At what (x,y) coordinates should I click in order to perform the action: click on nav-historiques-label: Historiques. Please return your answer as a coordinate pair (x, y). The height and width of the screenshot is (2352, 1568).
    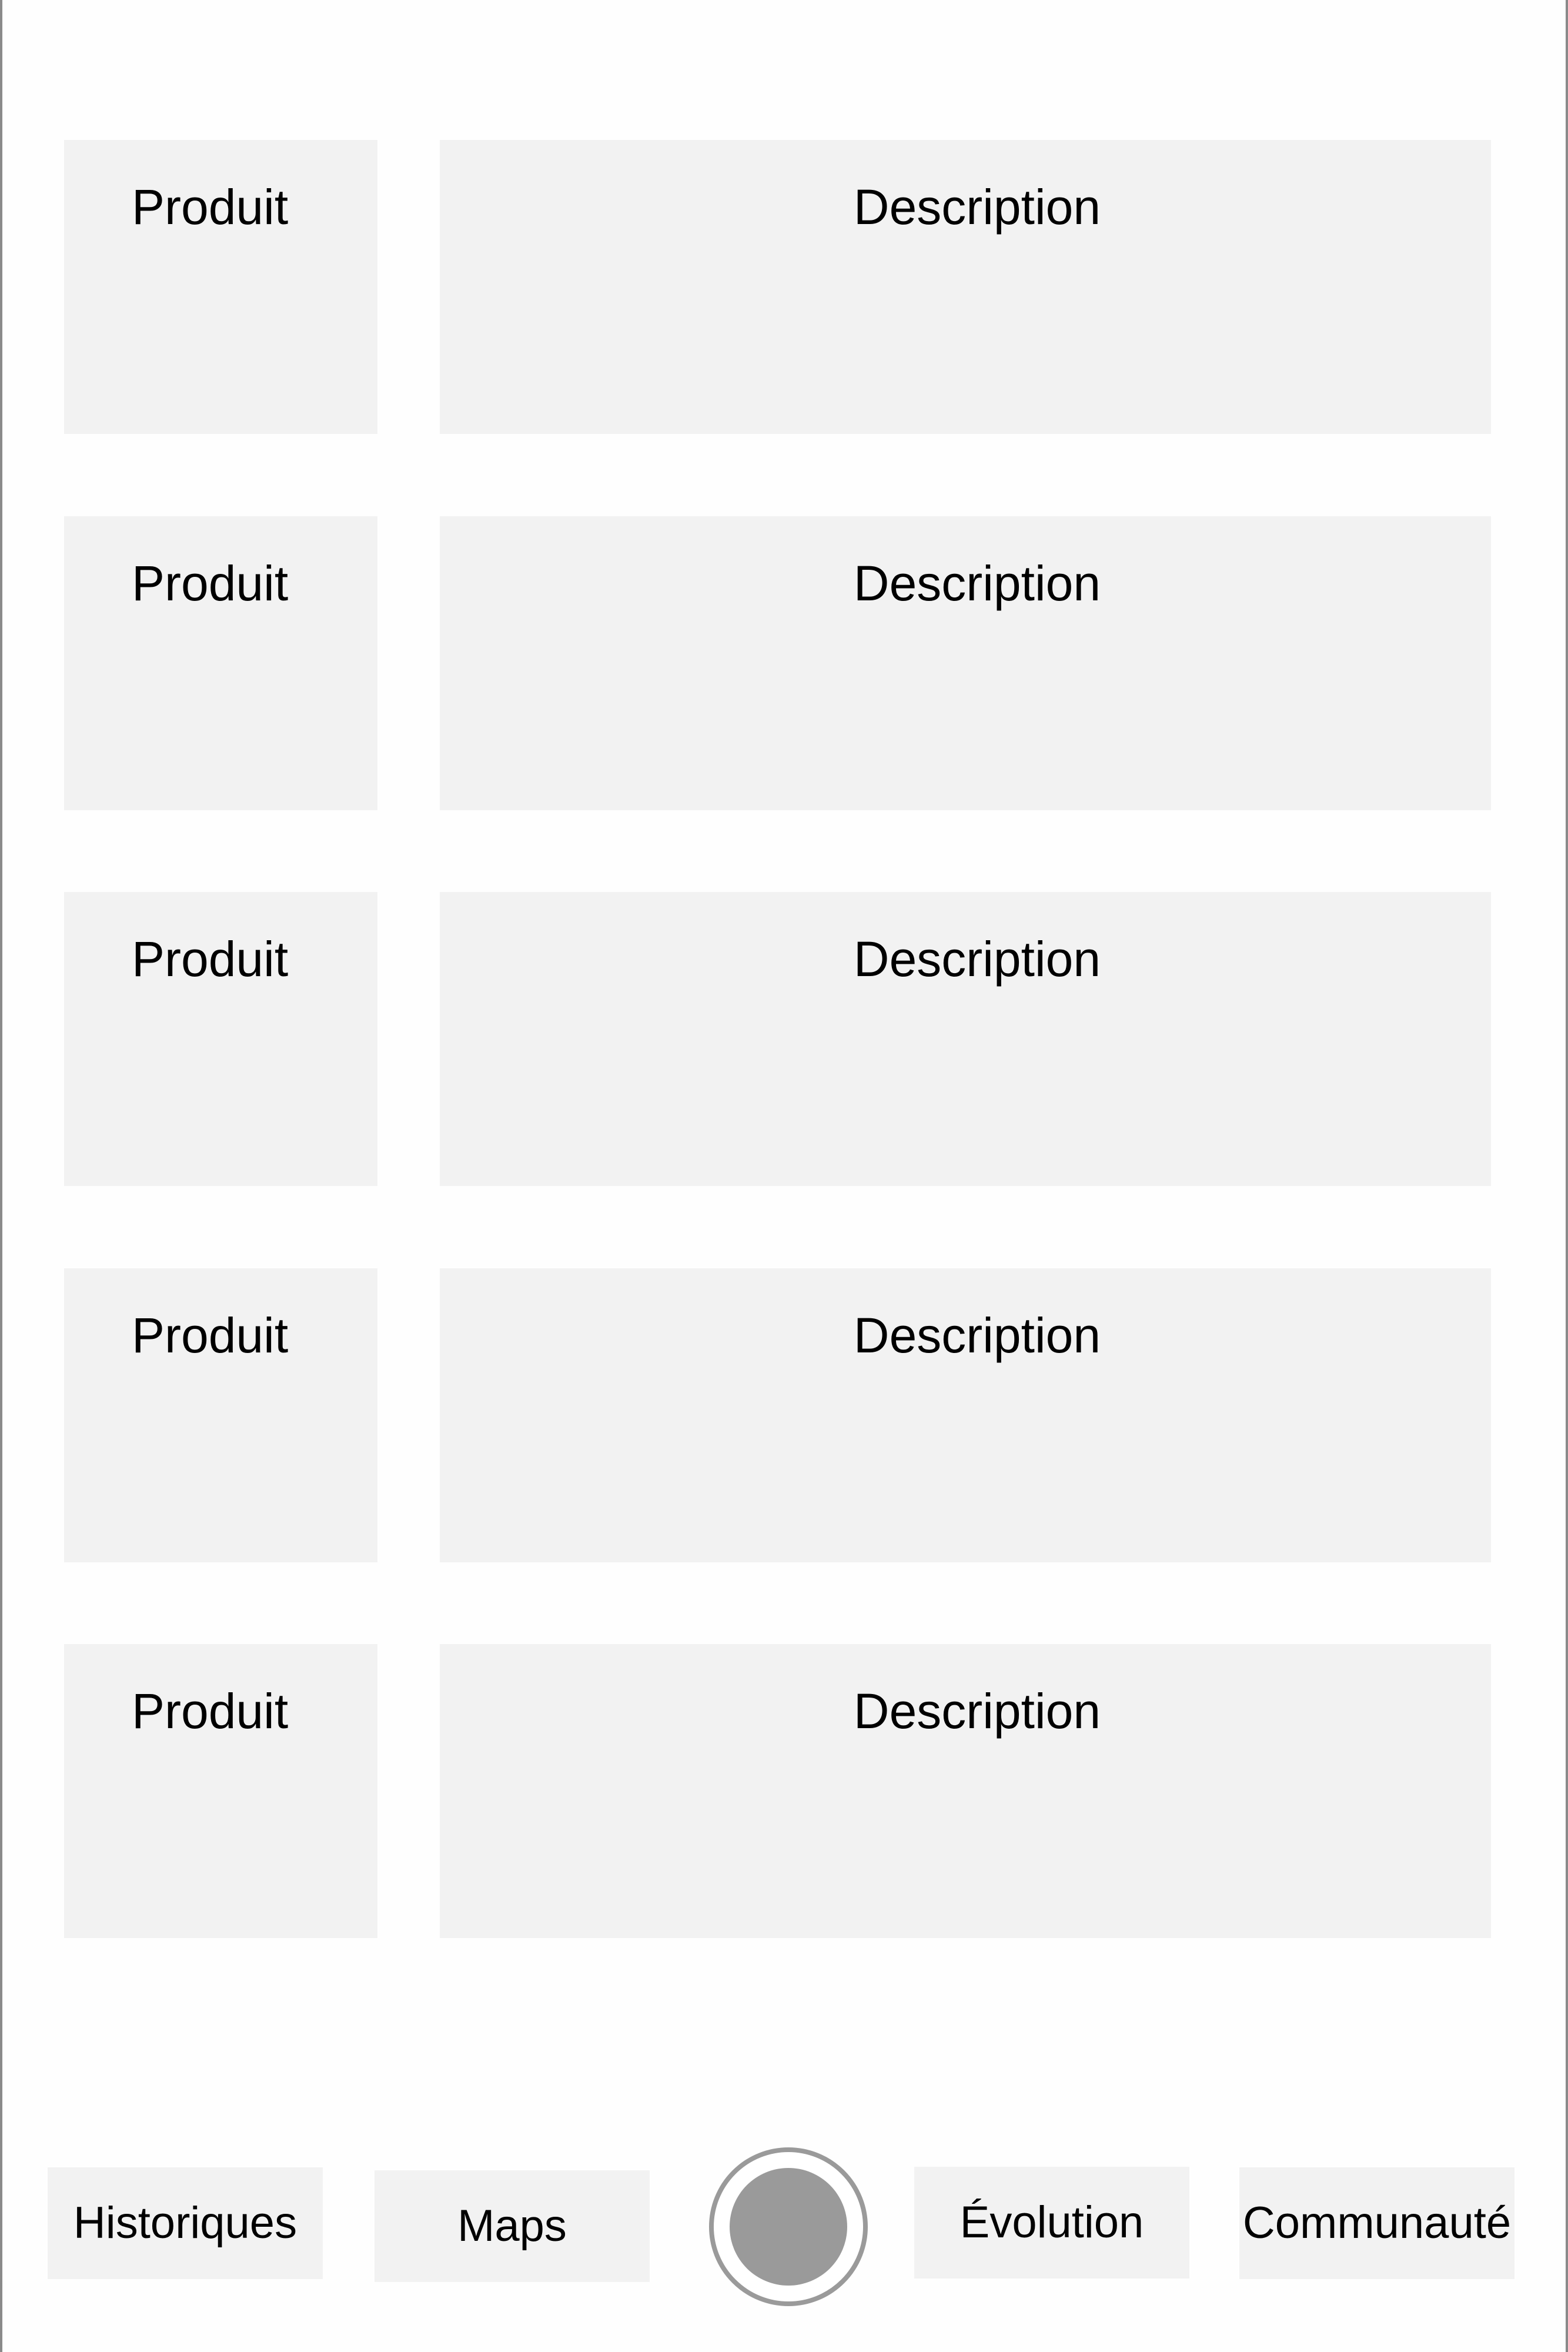
    Looking at the image, I should click on (185, 2223).